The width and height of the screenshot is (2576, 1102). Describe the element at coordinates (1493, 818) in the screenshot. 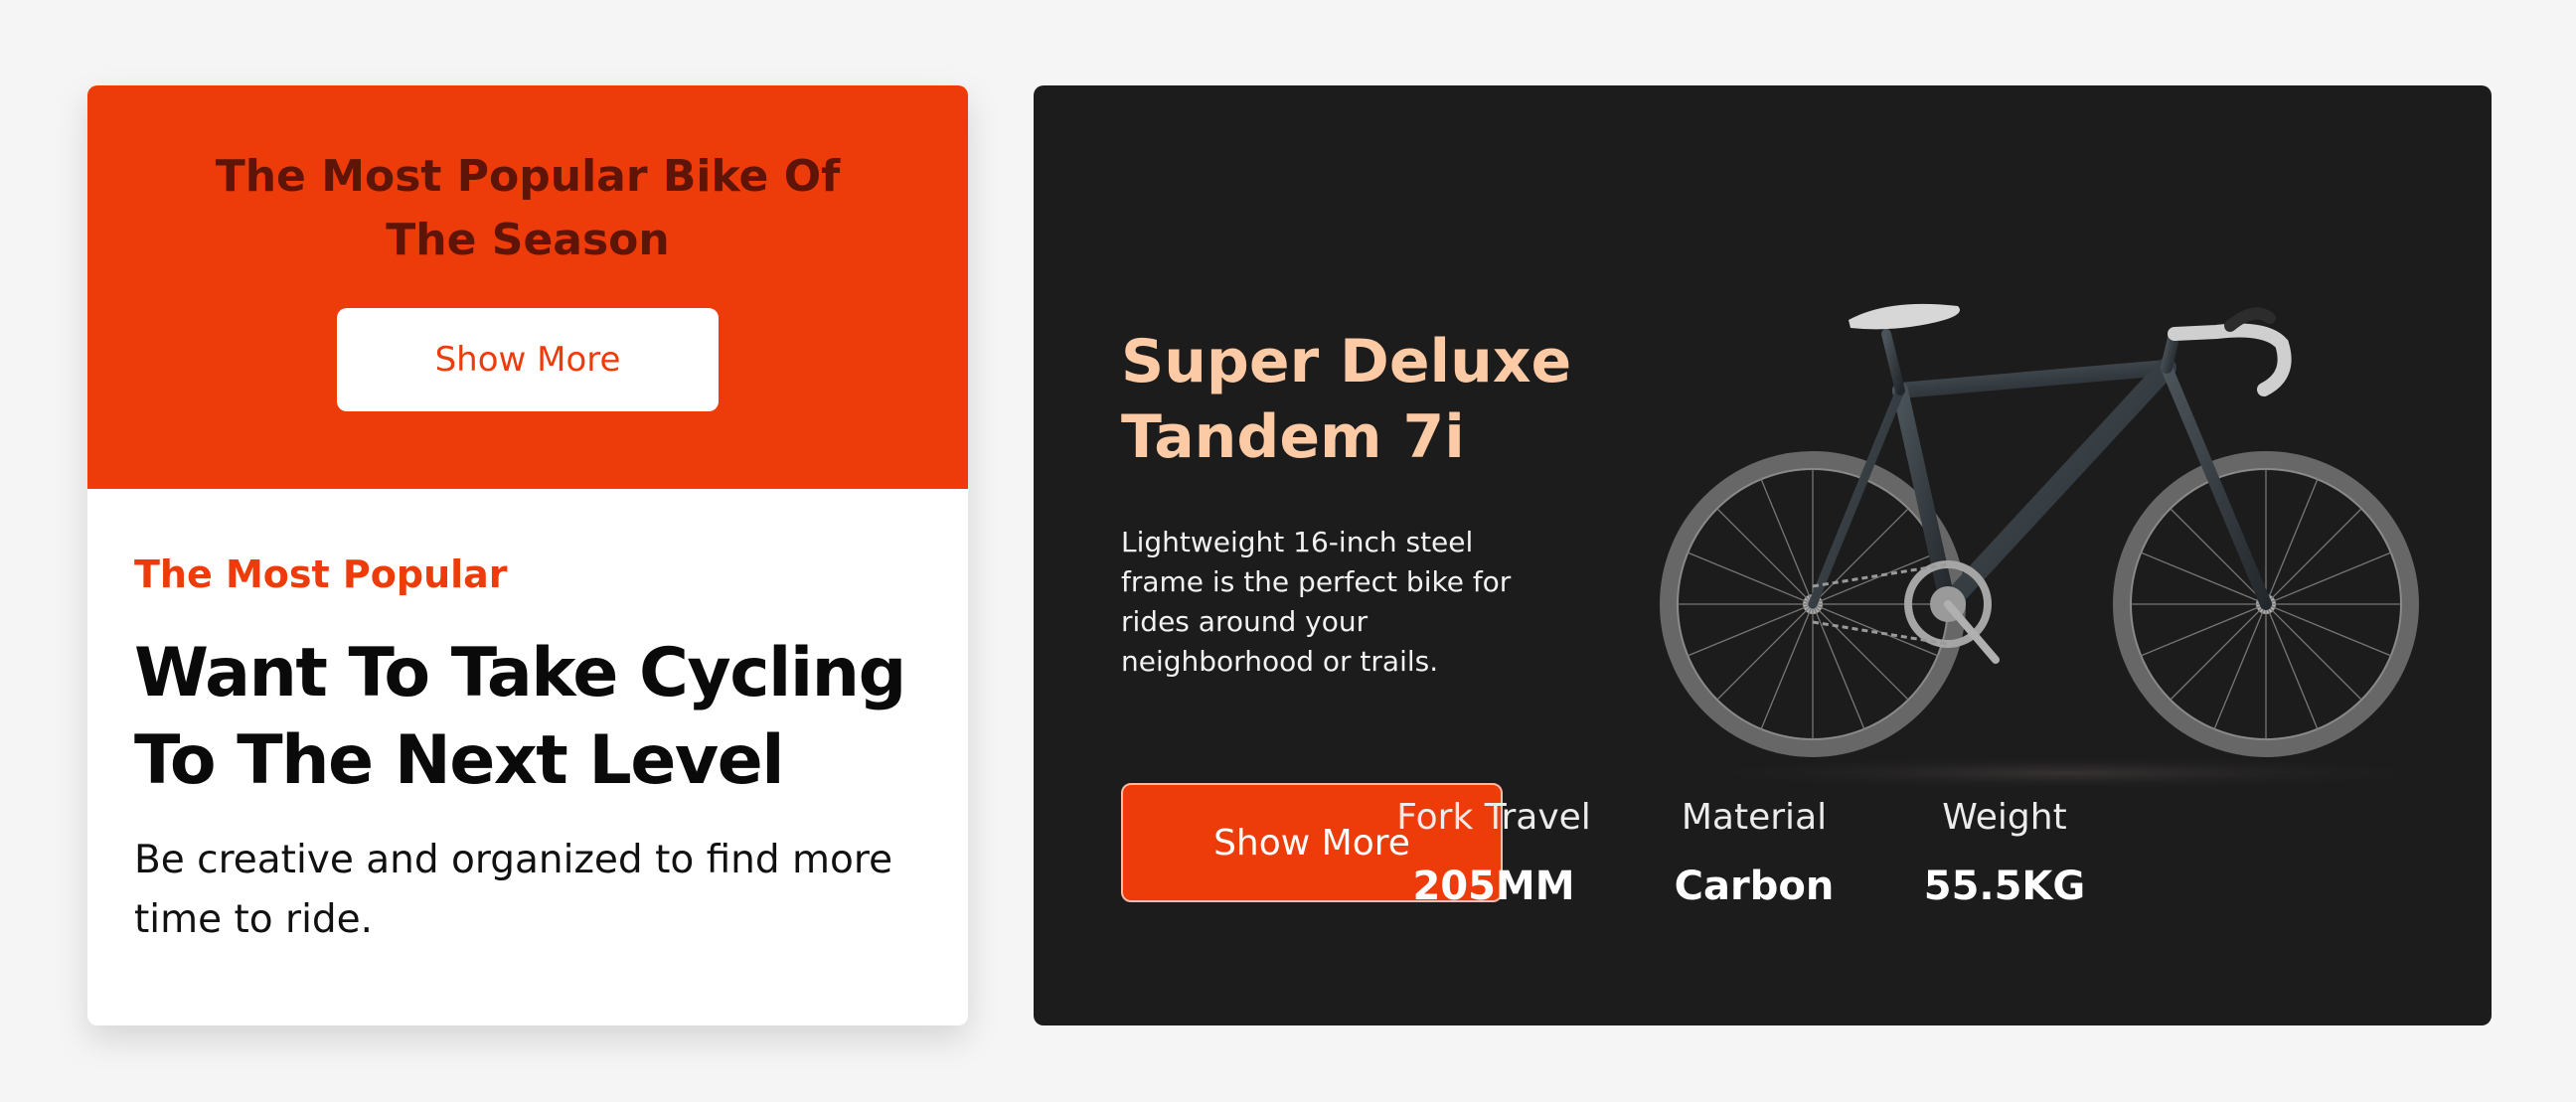

I see `spec-label: Fork Travel` at that location.